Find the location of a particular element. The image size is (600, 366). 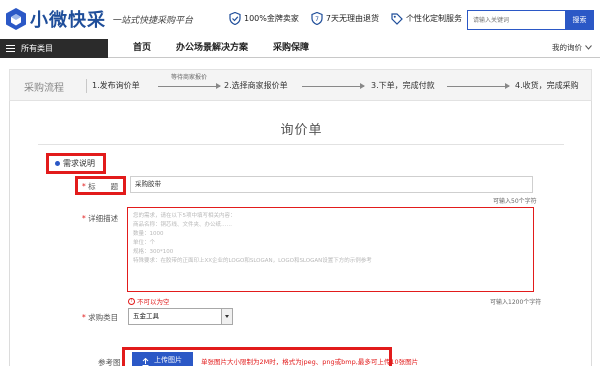

bullet-icon is located at coordinates (57, 163).